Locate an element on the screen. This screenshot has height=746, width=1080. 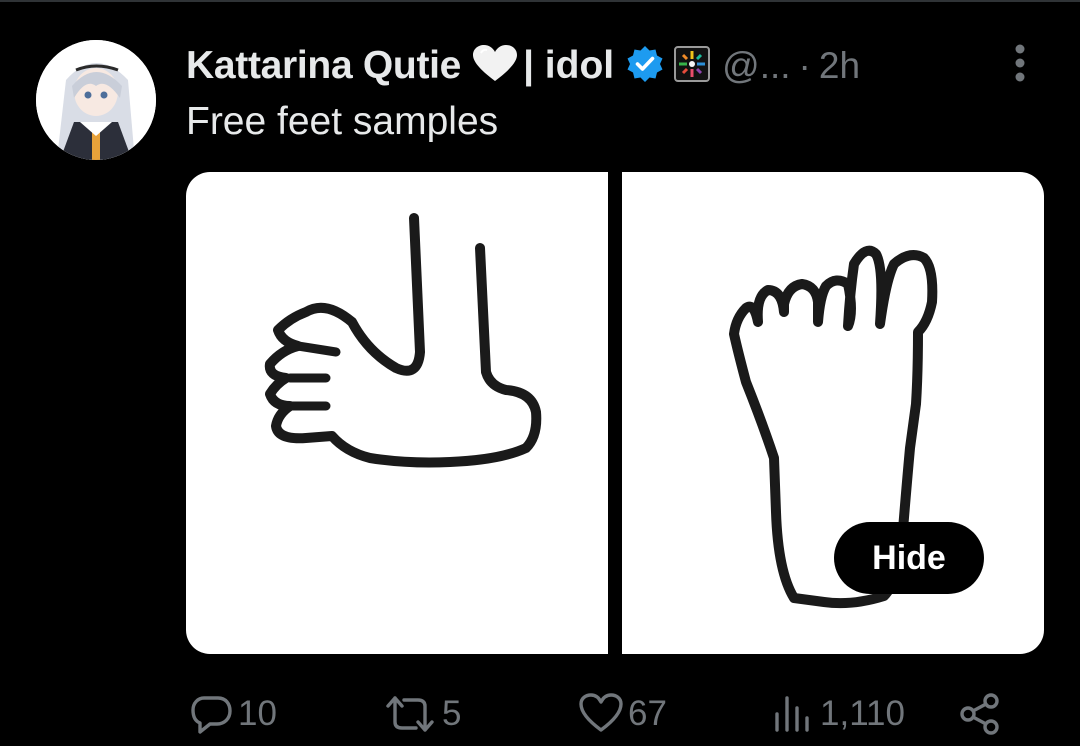
avatar is located at coordinates (96, 100).